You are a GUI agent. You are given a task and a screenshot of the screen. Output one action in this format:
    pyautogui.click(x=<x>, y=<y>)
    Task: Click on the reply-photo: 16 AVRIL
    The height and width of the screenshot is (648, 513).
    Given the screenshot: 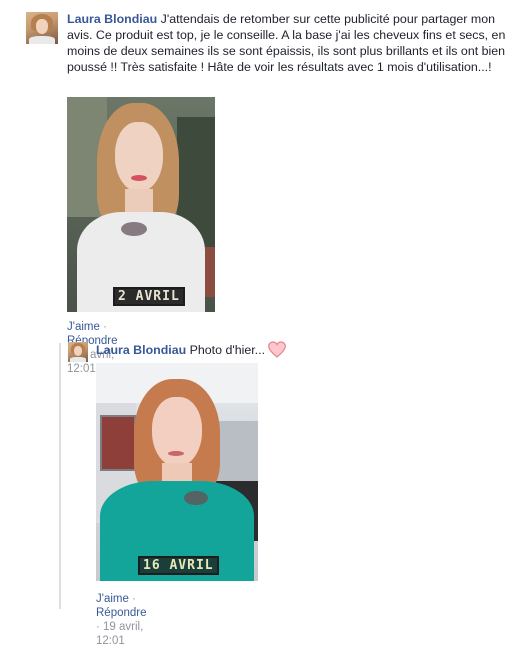 What is the action you would take?
    pyautogui.click(x=177, y=472)
    